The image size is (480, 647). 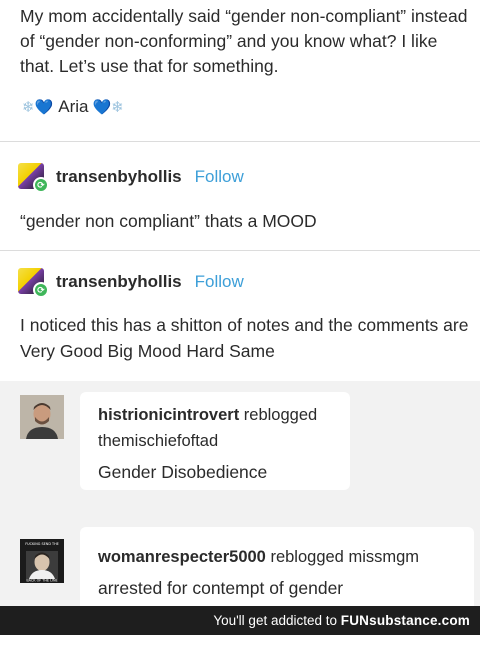 What do you see at coordinates (168, 221) in the screenshot?
I see `reply-text: “gender non compliant” thats a MOOD` at bounding box center [168, 221].